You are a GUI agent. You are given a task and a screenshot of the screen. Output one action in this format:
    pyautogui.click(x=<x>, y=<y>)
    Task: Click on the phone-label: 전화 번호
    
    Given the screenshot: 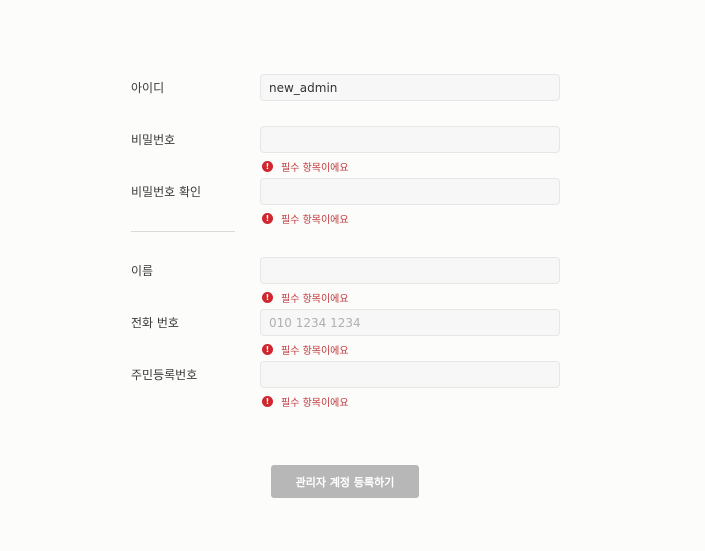 What is the action you would take?
    pyautogui.click(x=155, y=323)
    